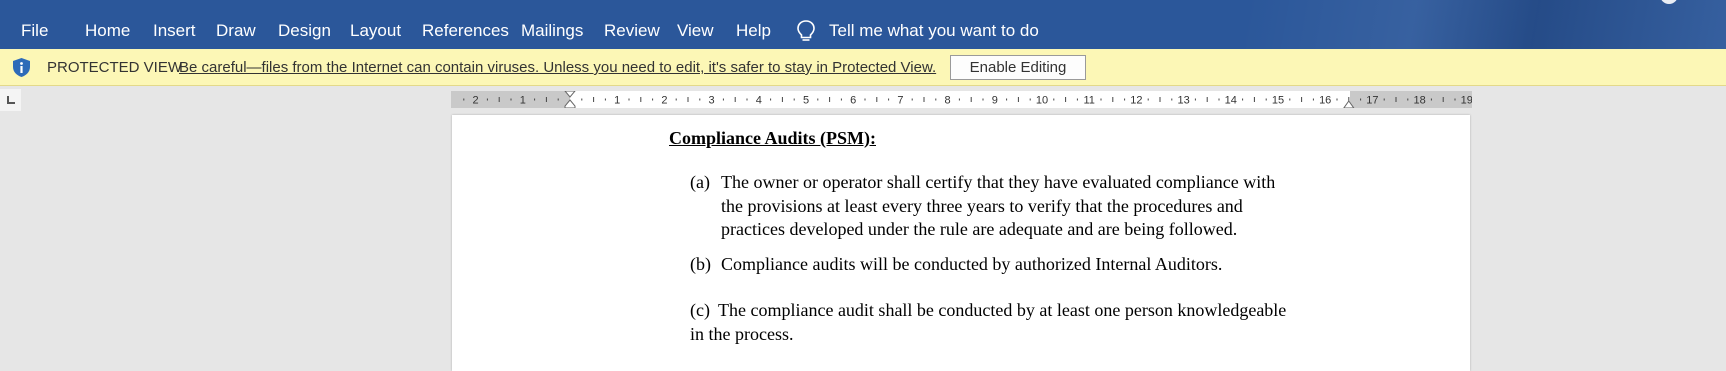 Image resolution: width=1726 pixels, height=371 pixels. What do you see at coordinates (934, 30) in the screenshot?
I see `tell-me-text: Tell me what you want to do` at bounding box center [934, 30].